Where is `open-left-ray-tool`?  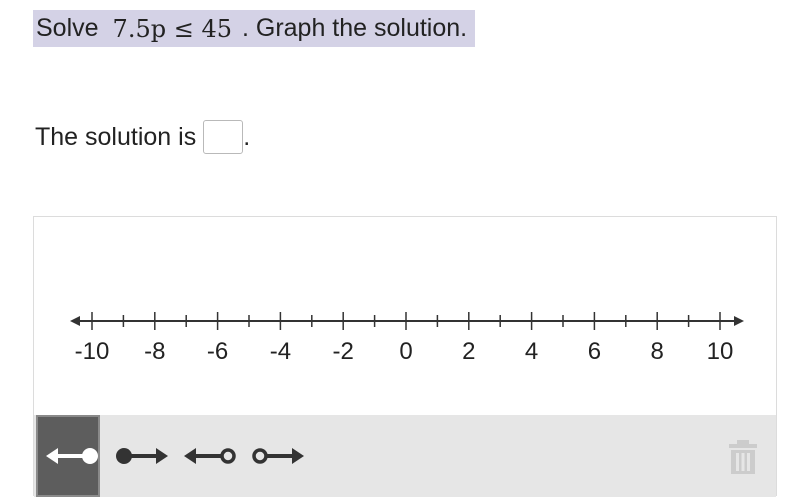
open-left-ray-tool is located at coordinates (211, 456).